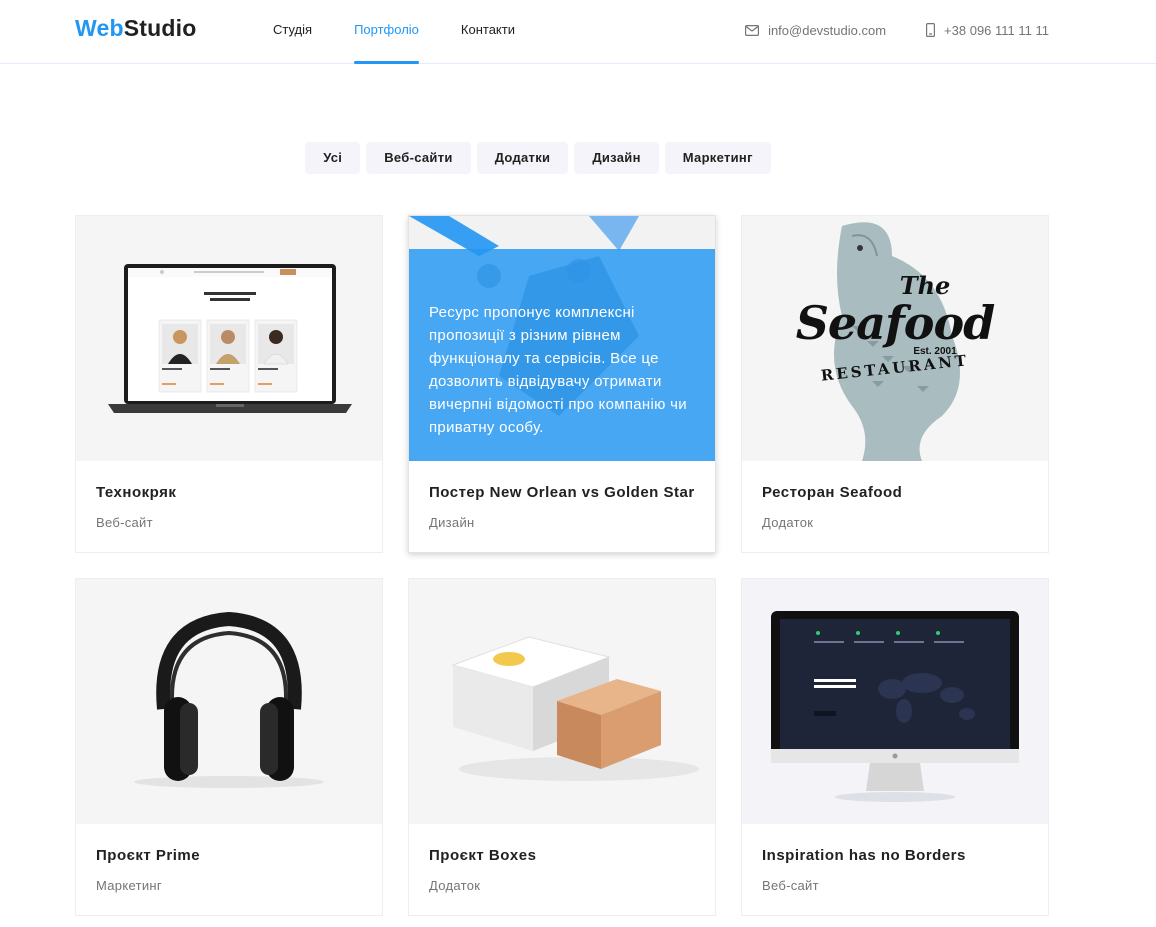  Describe the element at coordinates (488, 32) in the screenshot. I see `nav-contacts: Контакти` at that location.